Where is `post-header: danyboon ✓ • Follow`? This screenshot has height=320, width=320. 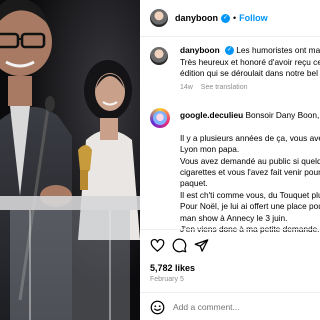 post-header: danyboon ✓ • Follow is located at coordinates (230, 18).